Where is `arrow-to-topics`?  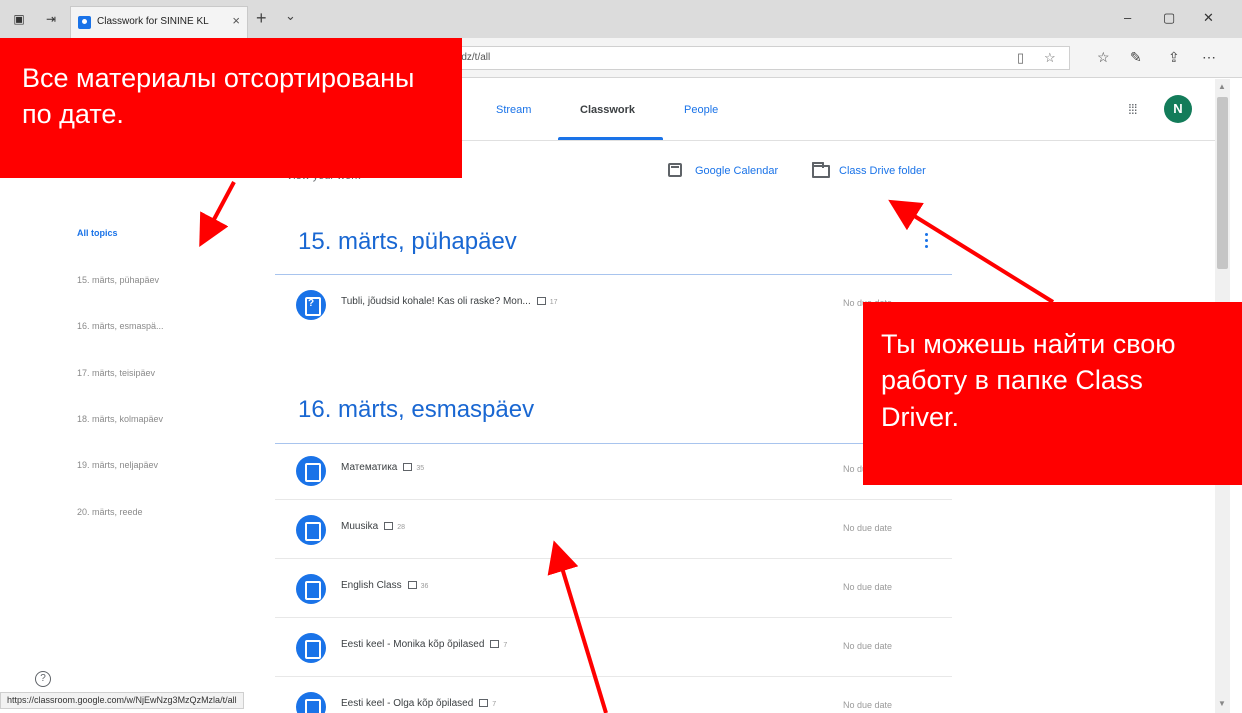
arrow-to-topics is located at coordinates (217, 214).